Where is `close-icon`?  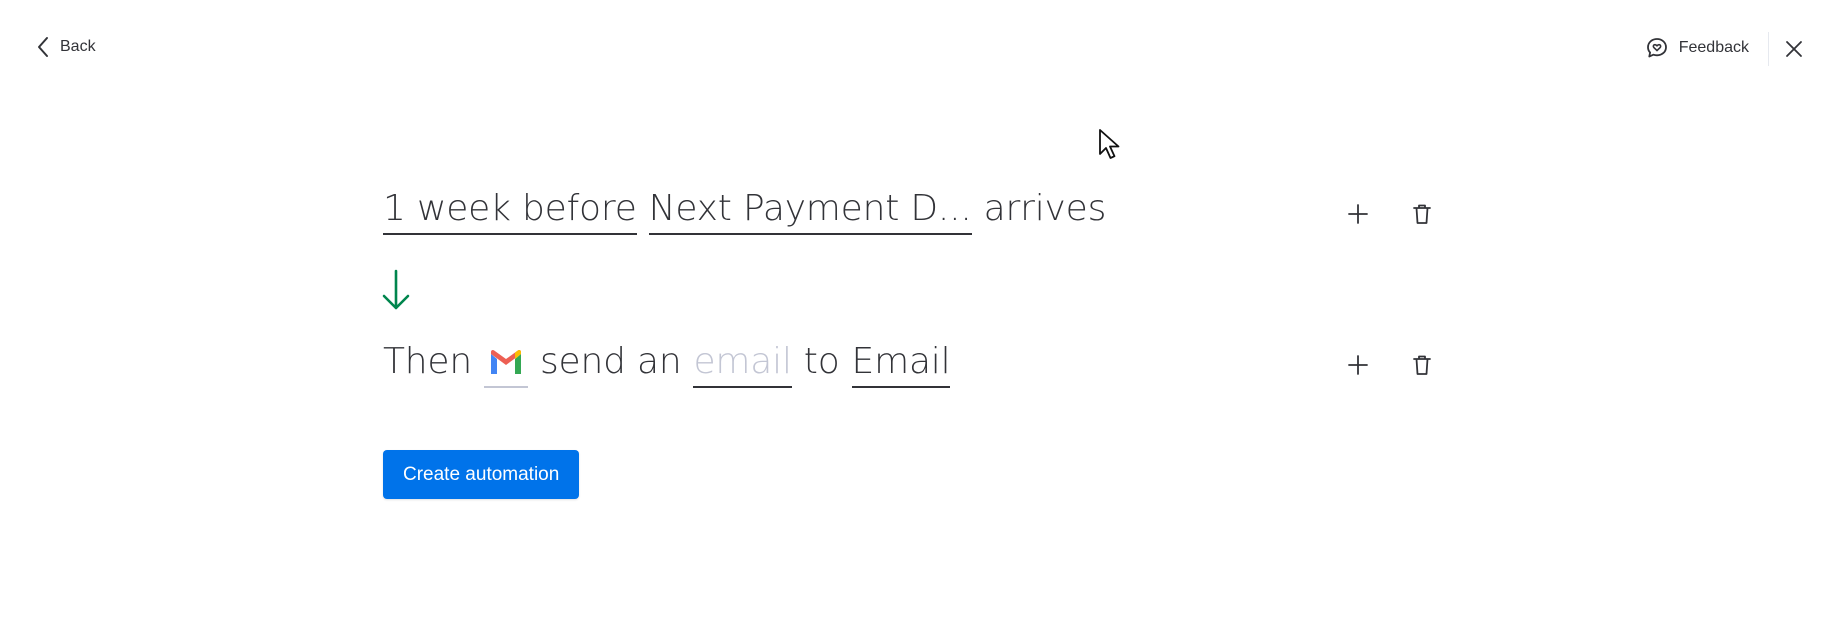
close-icon is located at coordinates (1794, 49).